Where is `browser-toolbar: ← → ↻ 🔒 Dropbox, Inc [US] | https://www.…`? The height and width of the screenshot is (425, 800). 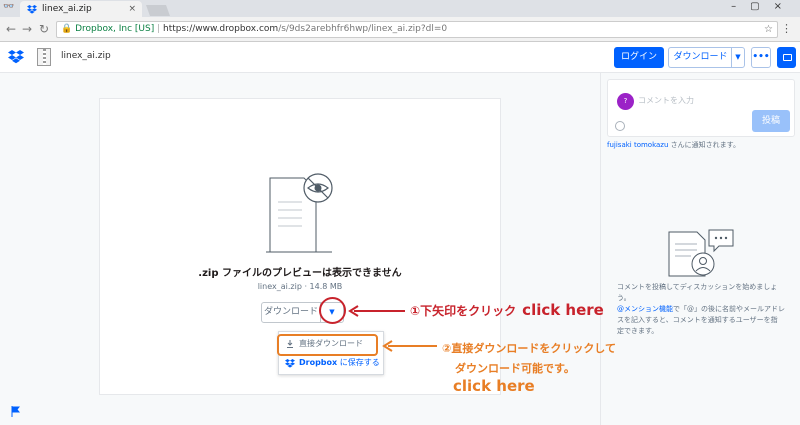
browser-toolbar: ← → ↻ 🔒 Dropbox, Inc [US] | https://www.… is located at coordinates (400, 29).